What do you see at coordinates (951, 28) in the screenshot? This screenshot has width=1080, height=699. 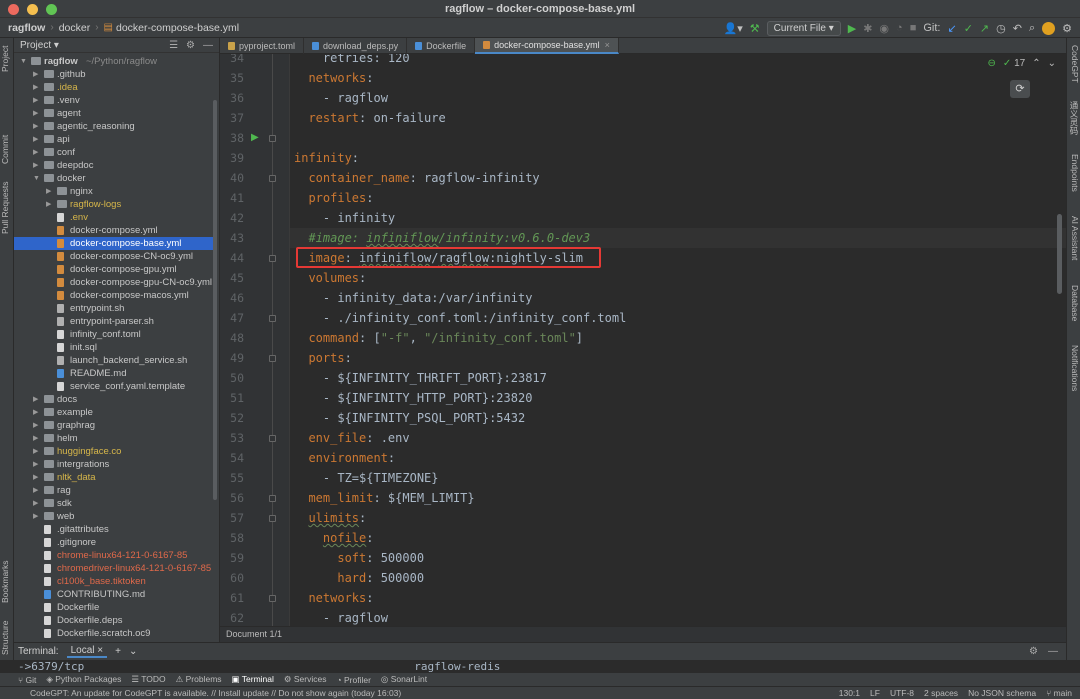 I see `git-update-icon: ↙` at bounding box center [951, 28].